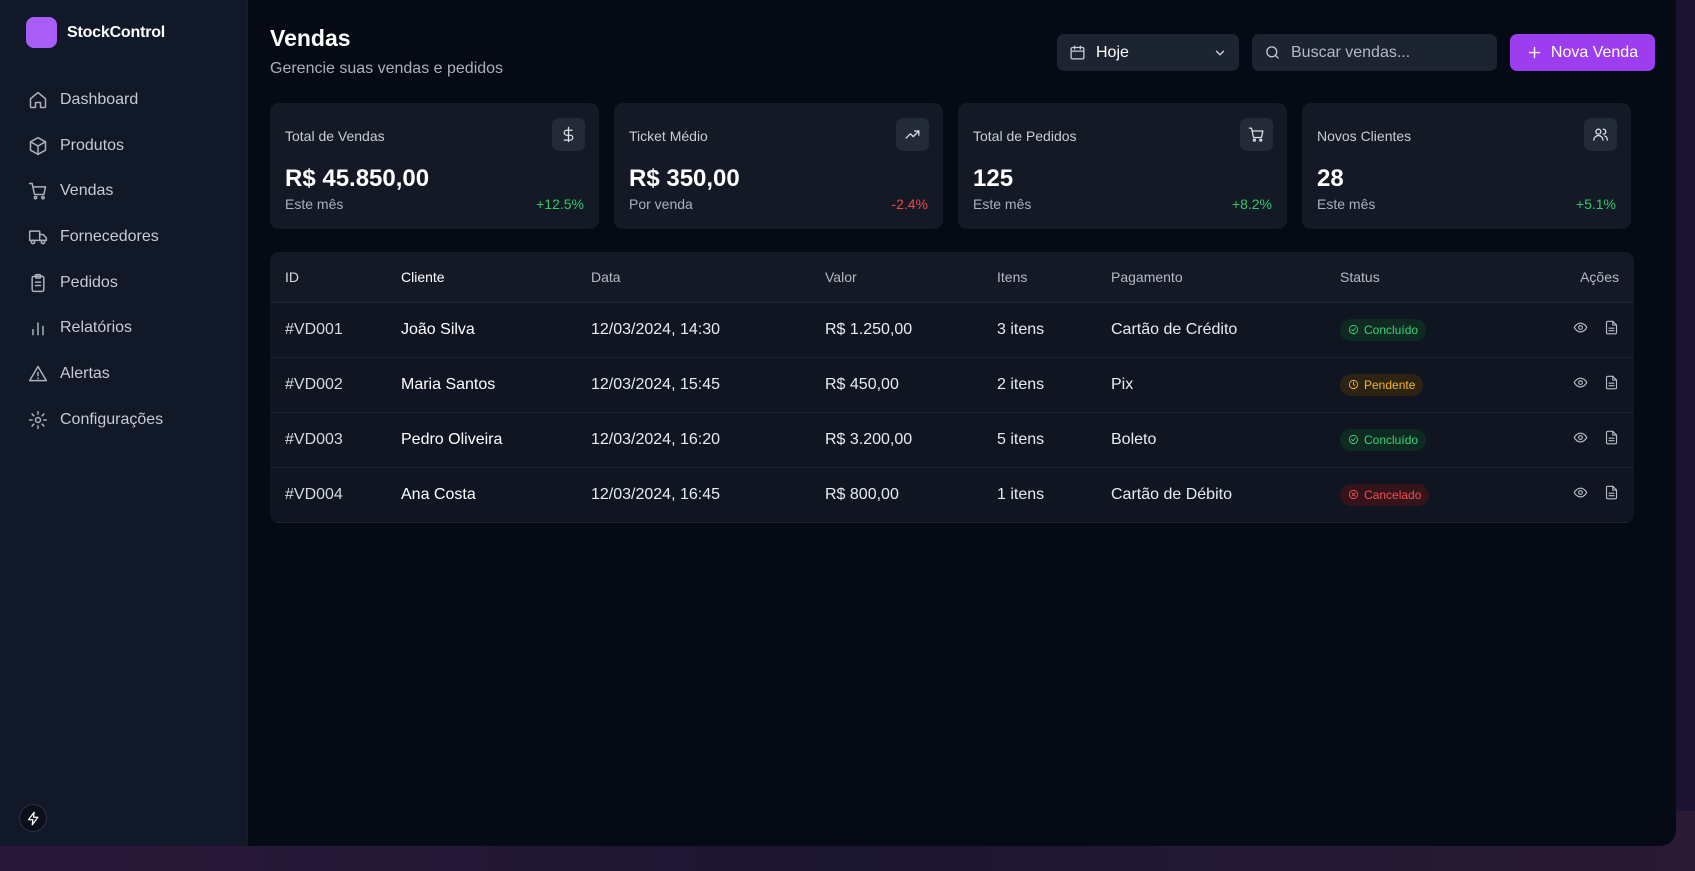  I want to click on status-badge: Pendente, so click(1382, 384).